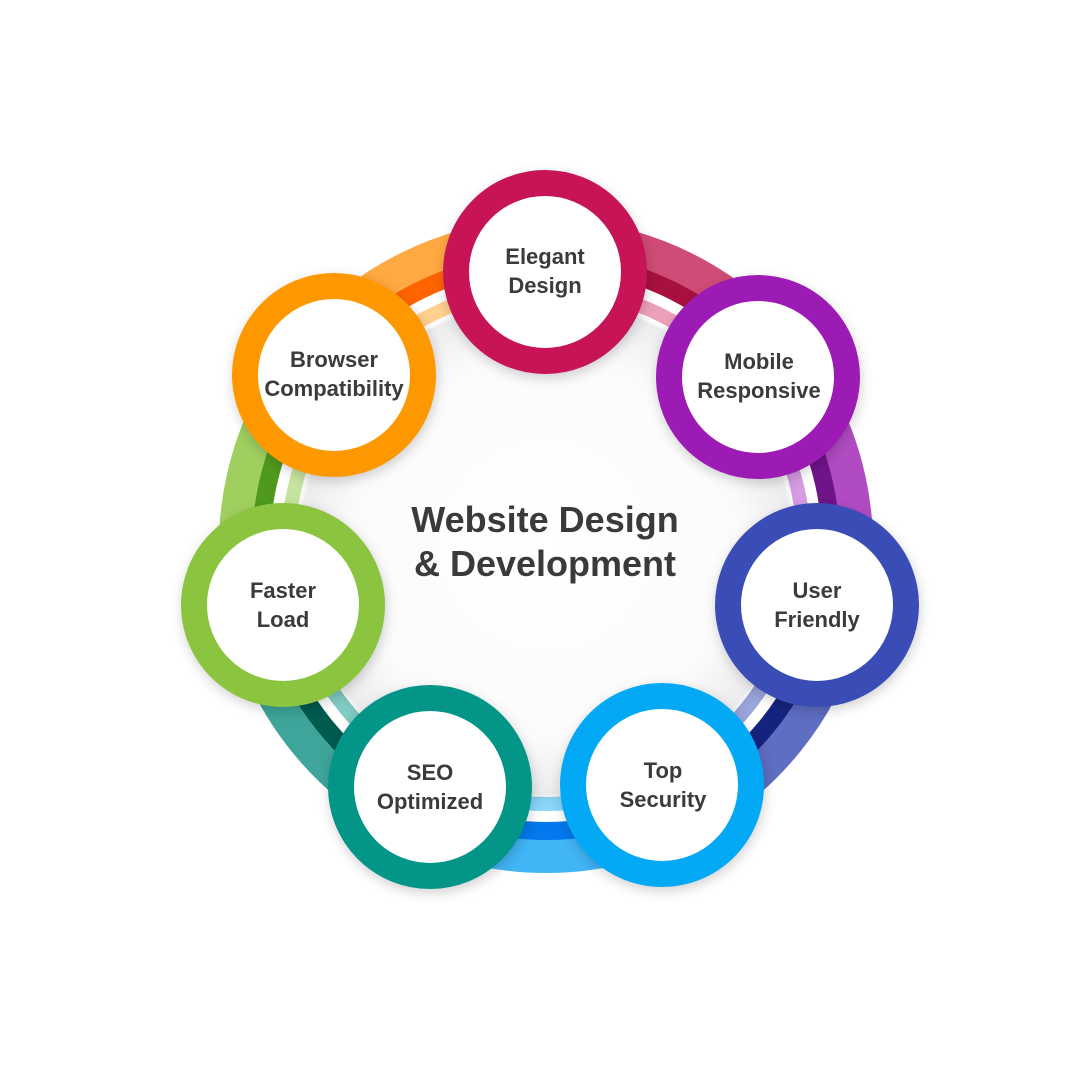 Image resolution: width=1080 pixels, height=1080 pixels. Describe the element at coordinates (545, 563) in the screenshot. I see `center-title-line-2: & Development` at that location.